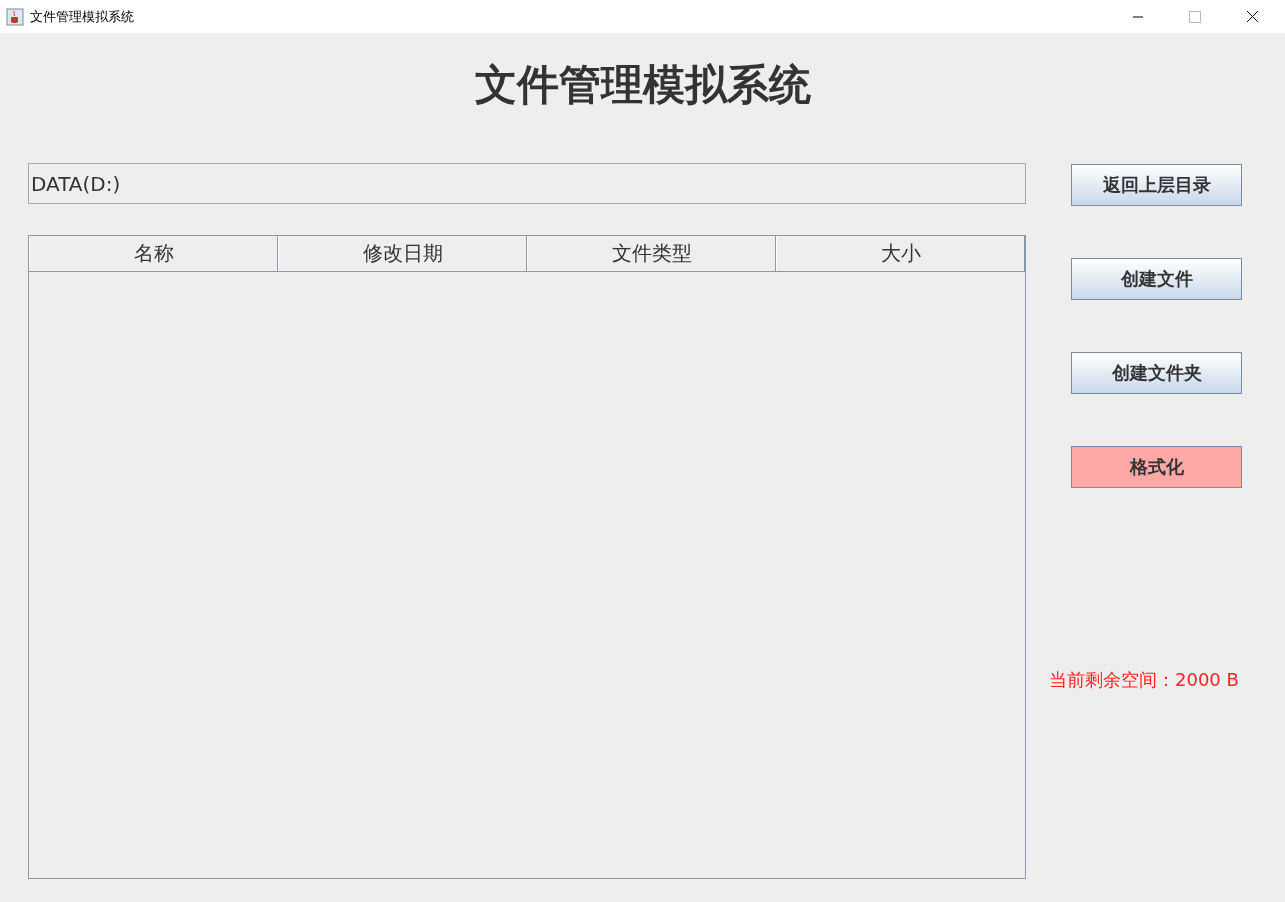 Image resolution: width=1285 pixels, height=902 pixels. What do you see at coordinates (402, 253) in the screenshot?
I see `column-header: 修改日期` at bounding box center [402, 253].